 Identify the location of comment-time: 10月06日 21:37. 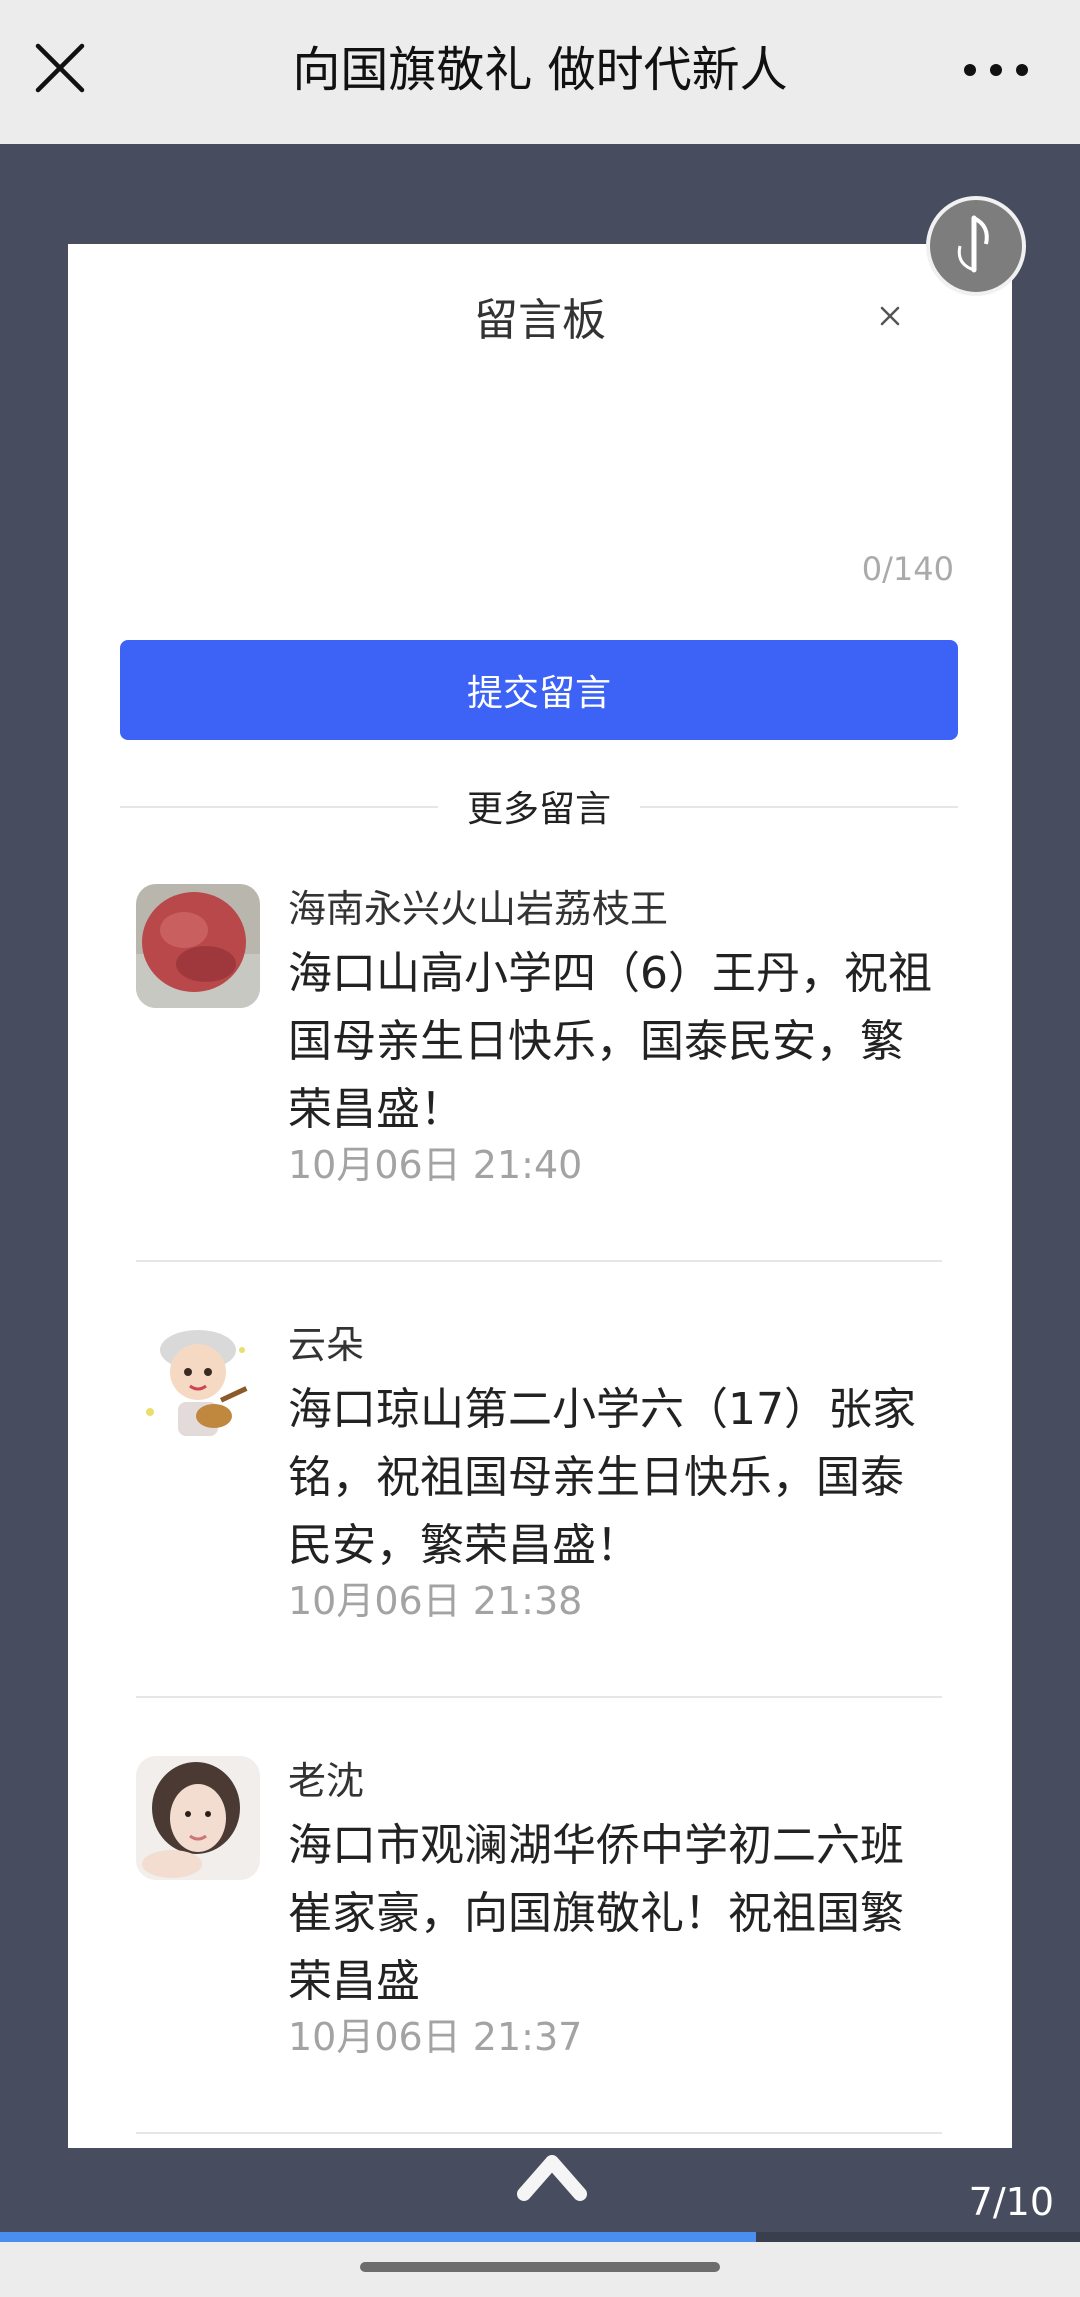
(435, 2037).